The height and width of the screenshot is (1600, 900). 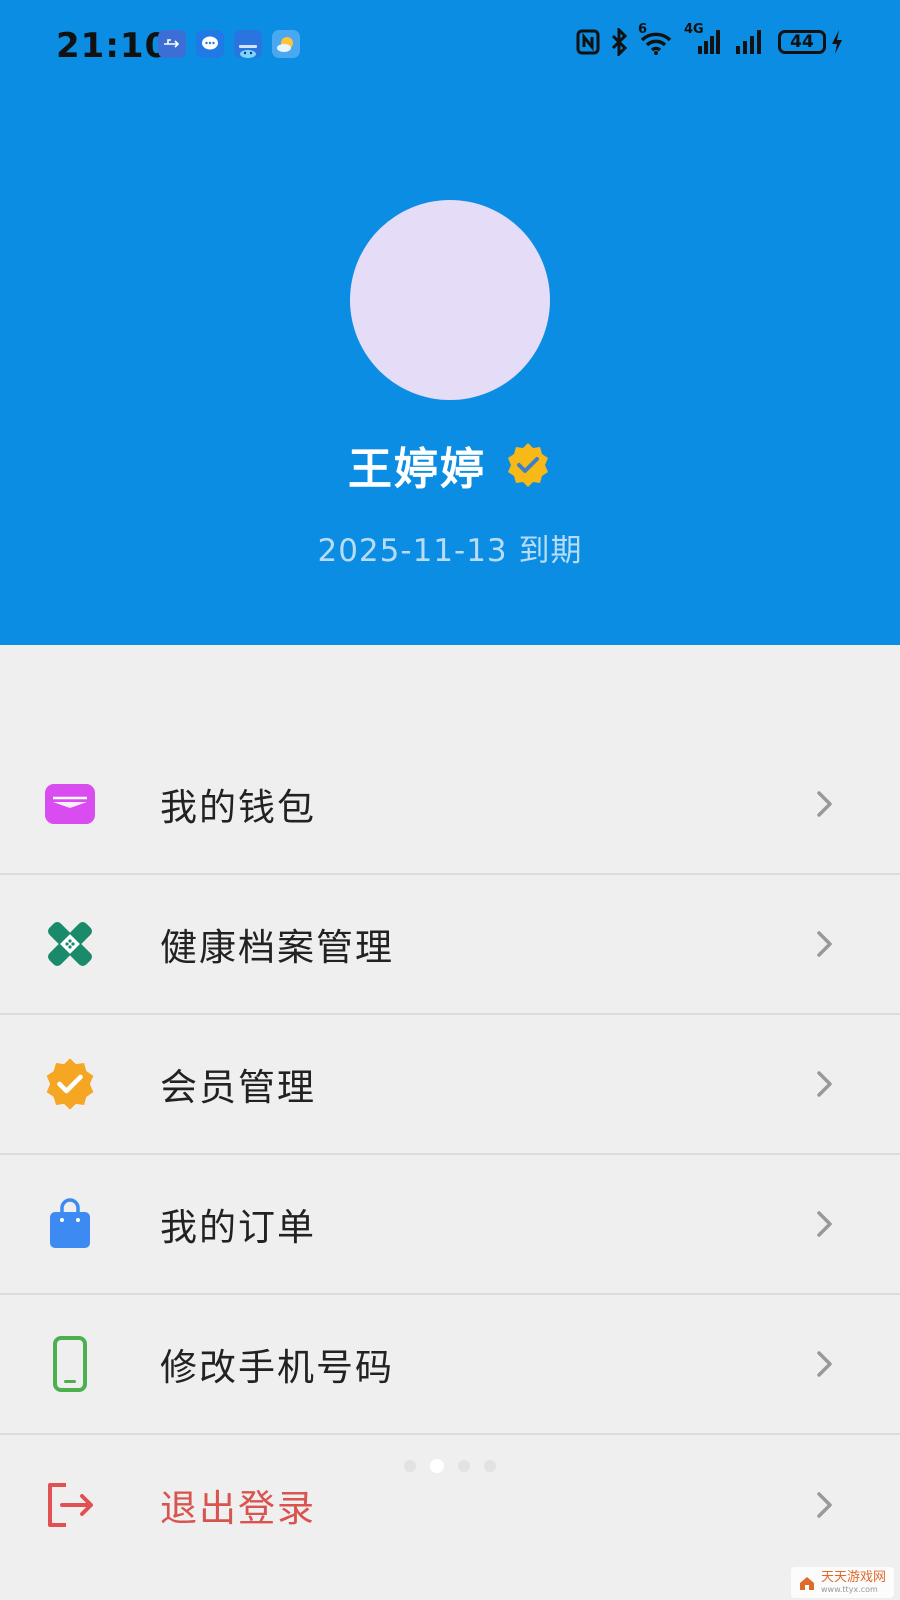 What do you see at coordinates (70, 944) in the screenshot?
I see `bandage-icon` at bounding box center [70, 944].